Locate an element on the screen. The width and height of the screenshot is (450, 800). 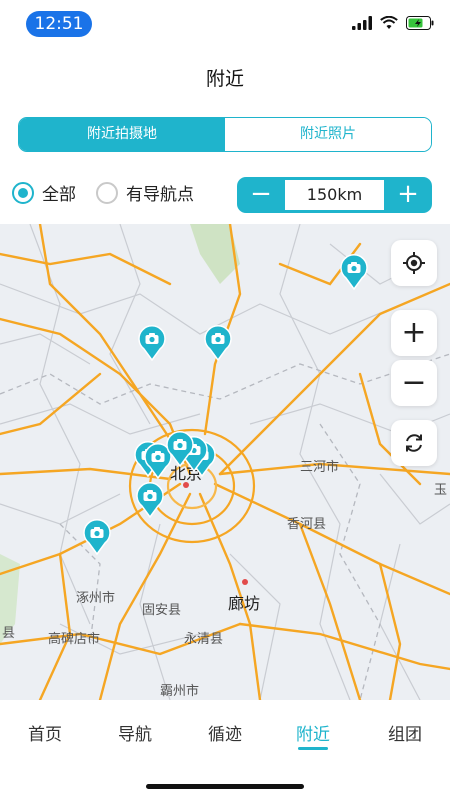
home-indicator is located at coordinates (225, 786).